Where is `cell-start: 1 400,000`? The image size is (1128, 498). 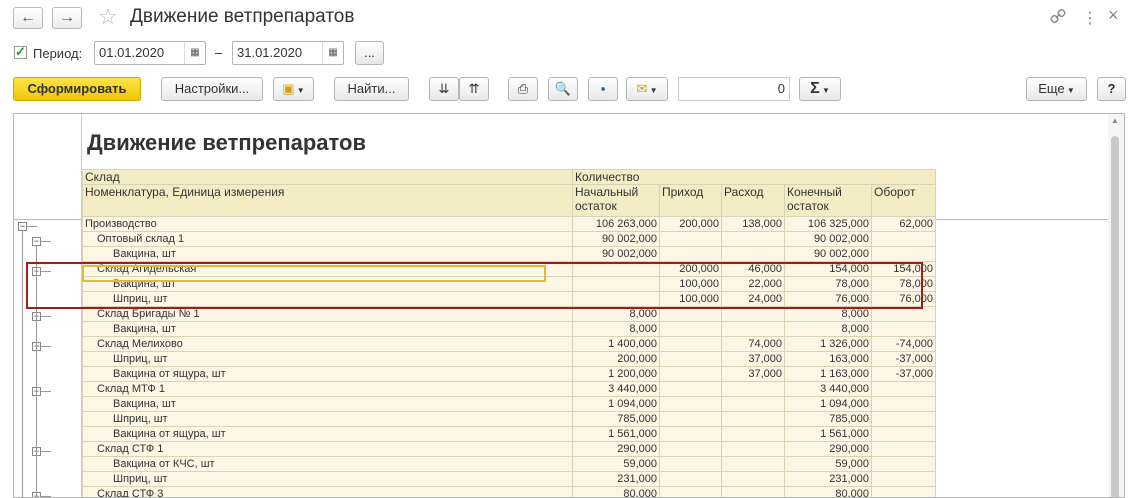
cell-start: 1 400,000 is located at coordinates (616, 344).